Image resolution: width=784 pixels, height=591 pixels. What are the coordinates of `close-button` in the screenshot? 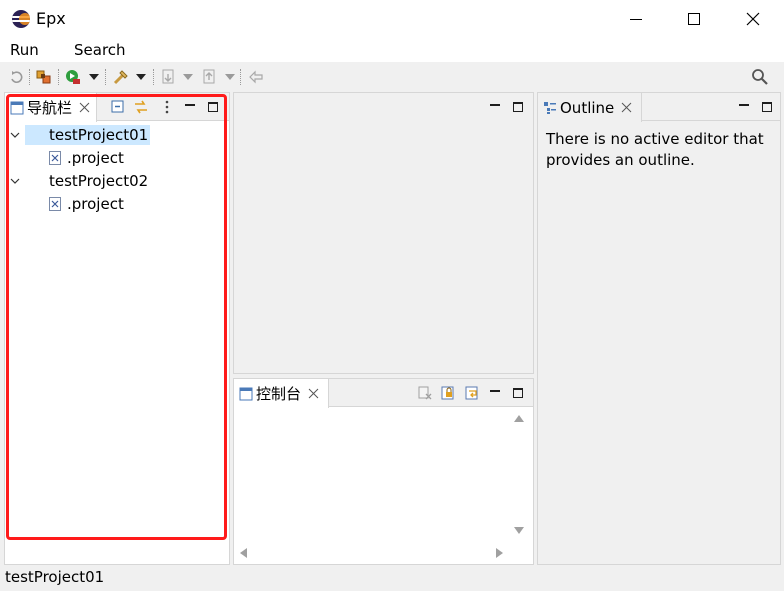 It's located at (753, 19).